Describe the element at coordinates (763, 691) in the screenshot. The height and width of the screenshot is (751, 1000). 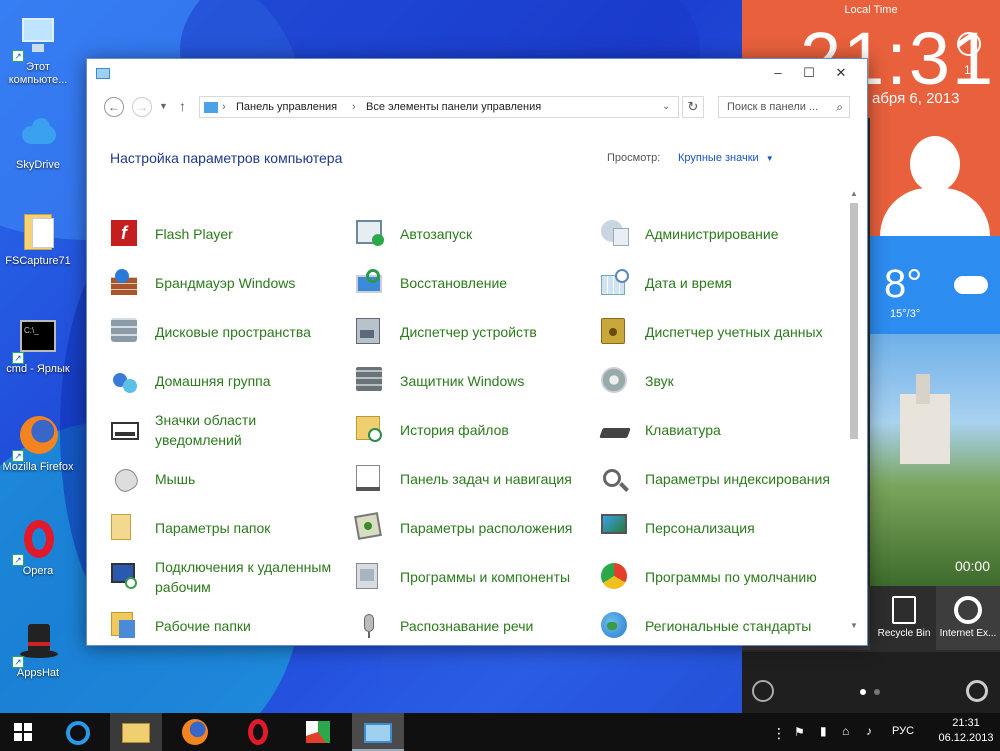
I see `pencil-icon` at that location.